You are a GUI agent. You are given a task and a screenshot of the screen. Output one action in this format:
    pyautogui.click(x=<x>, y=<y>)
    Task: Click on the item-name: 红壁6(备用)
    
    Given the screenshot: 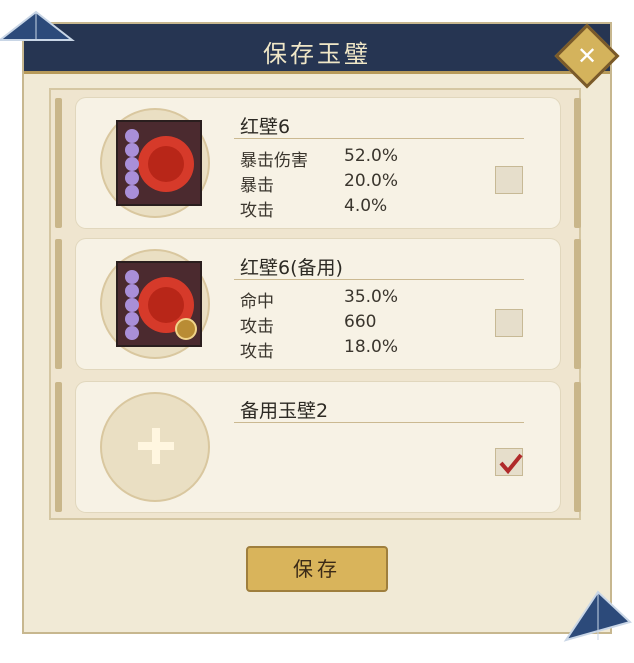 What is the action you would take?
    pyautogui.click(x=291, y=268)
    